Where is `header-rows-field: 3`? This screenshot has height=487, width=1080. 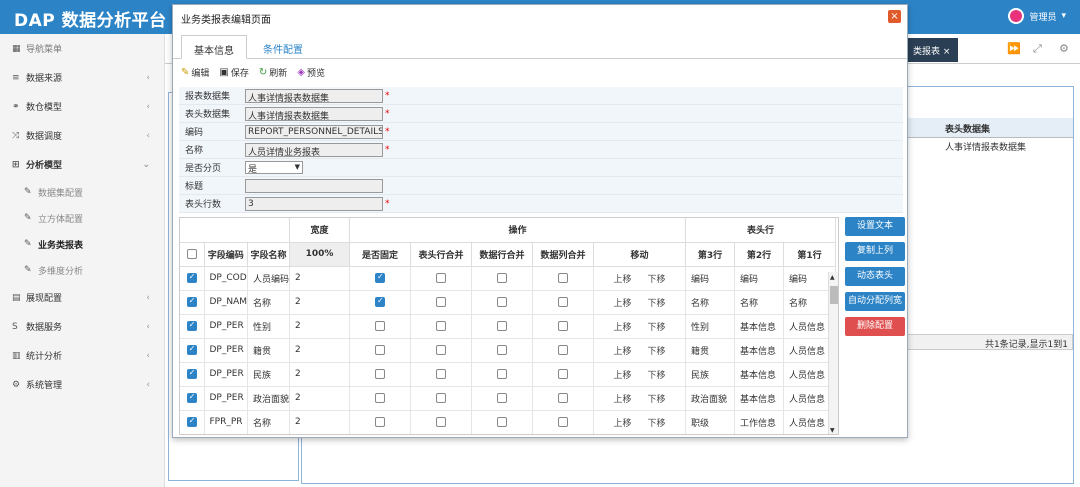
header-rows-field: 3 is located at coordinates (314, 203).